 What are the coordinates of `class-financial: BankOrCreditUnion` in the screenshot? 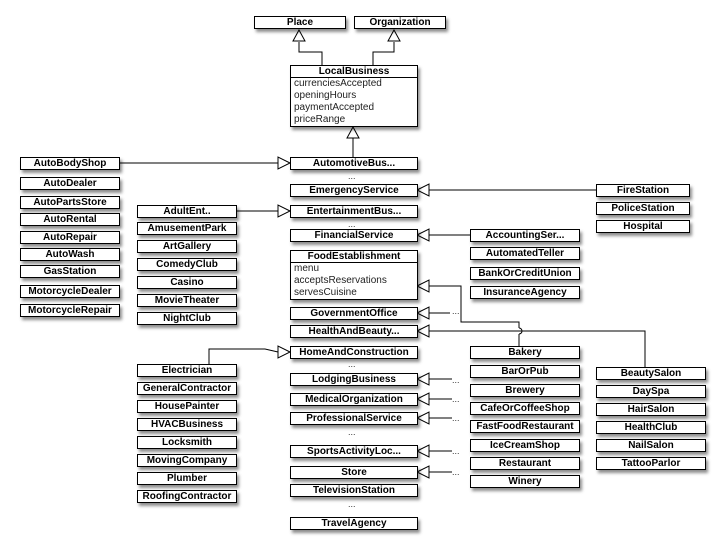 It's located at (525, 273).